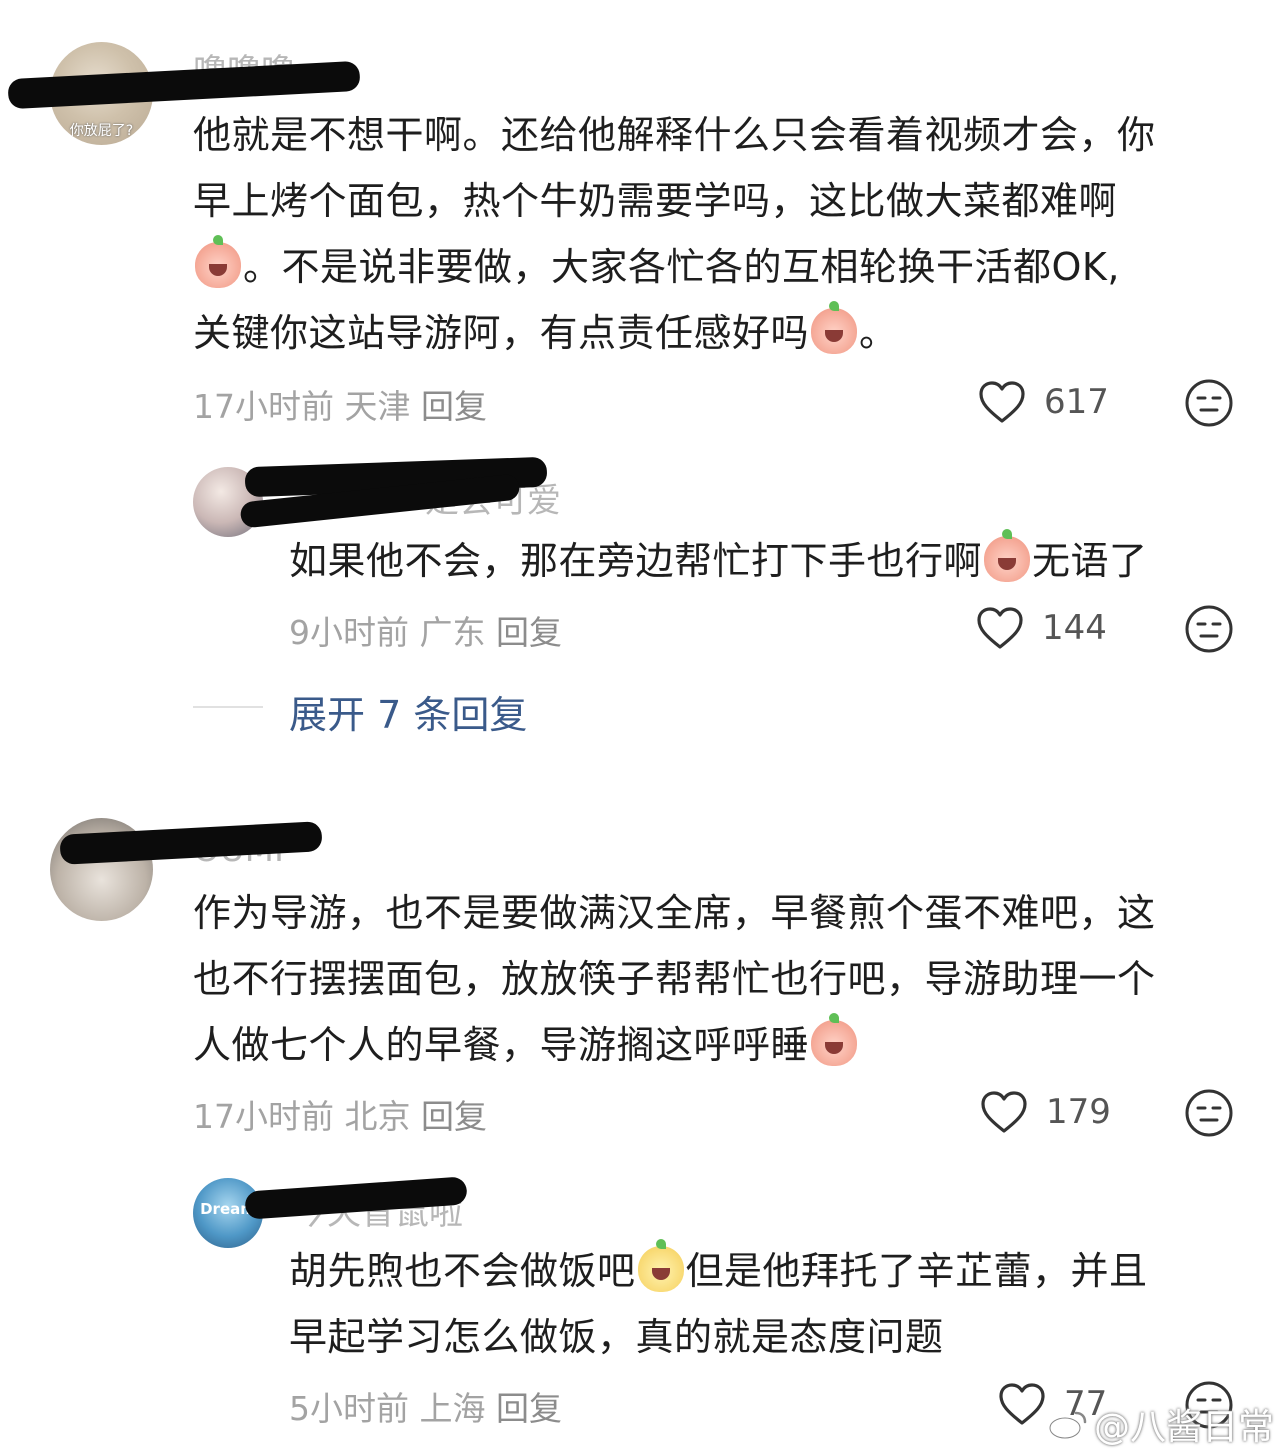 This screenshot has width=1284, height=1454. What do you see at coordinates (340, 404) in the screenshot?
I see `comment-meta: 17小时前 天津 回复` at bounding box center [340, 404].